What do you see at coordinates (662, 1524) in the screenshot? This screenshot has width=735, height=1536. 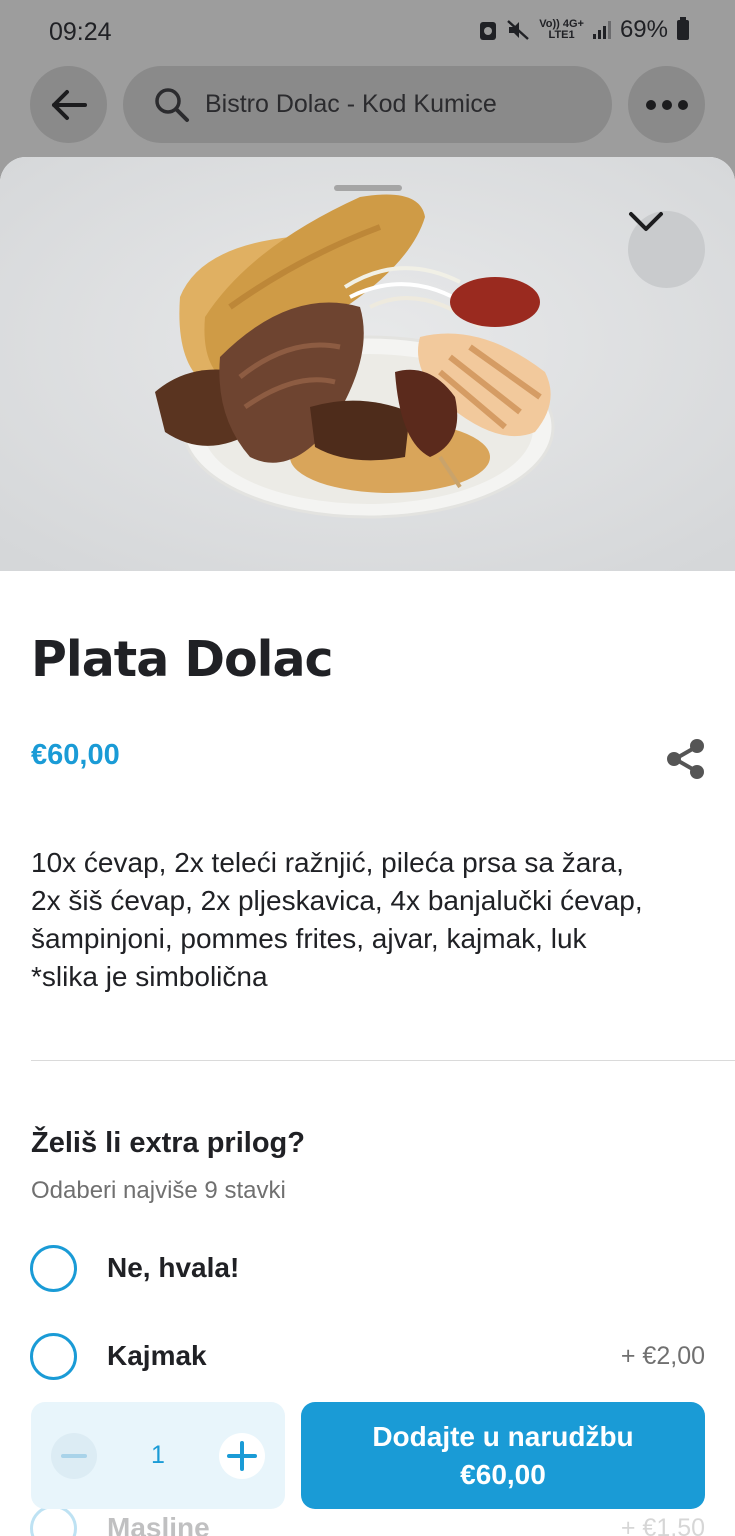 I see `option-price: + €1,50` at bounding box center [662, 1524].